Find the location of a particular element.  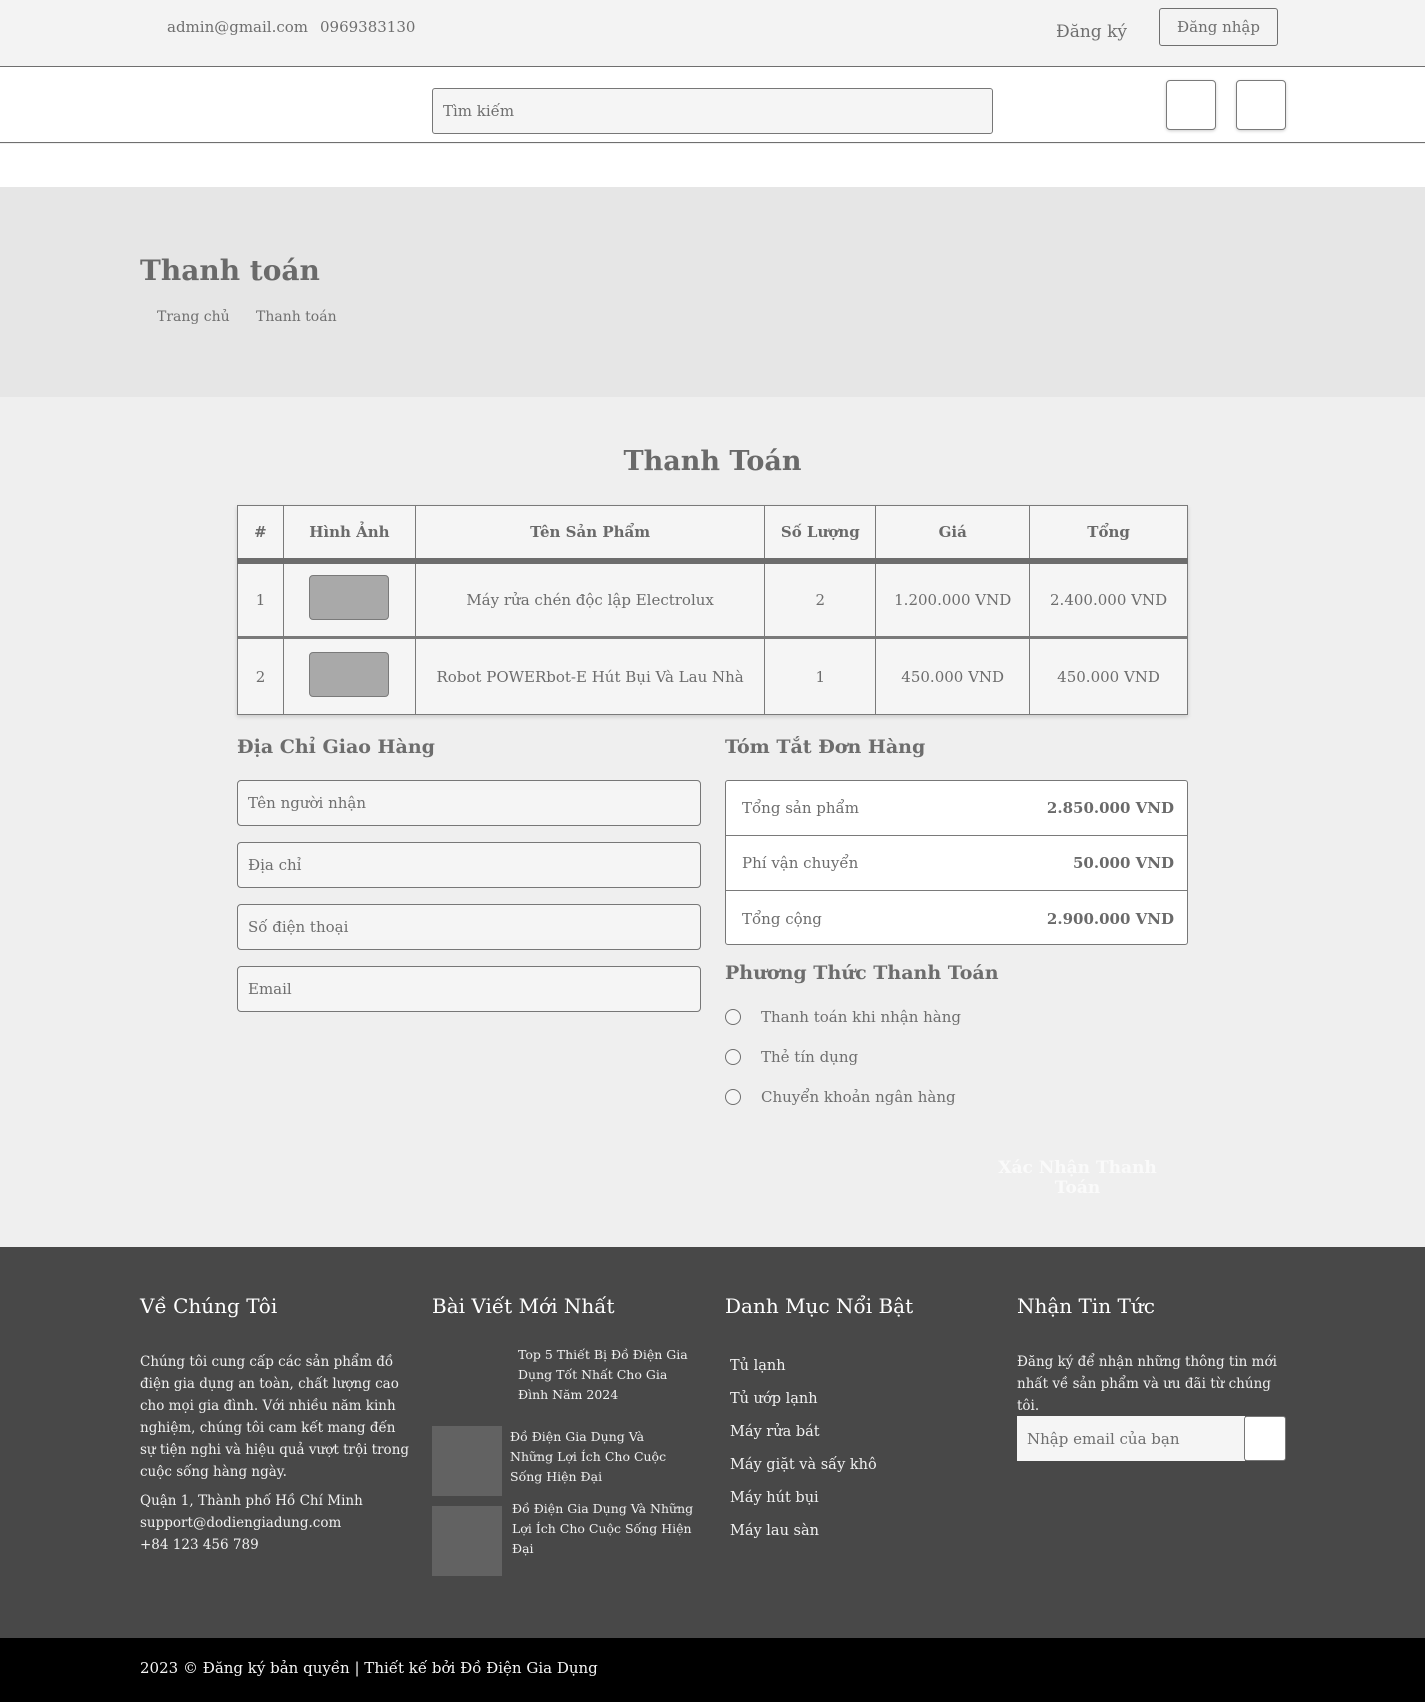

user-icon is located at coordinates (1261, 105).